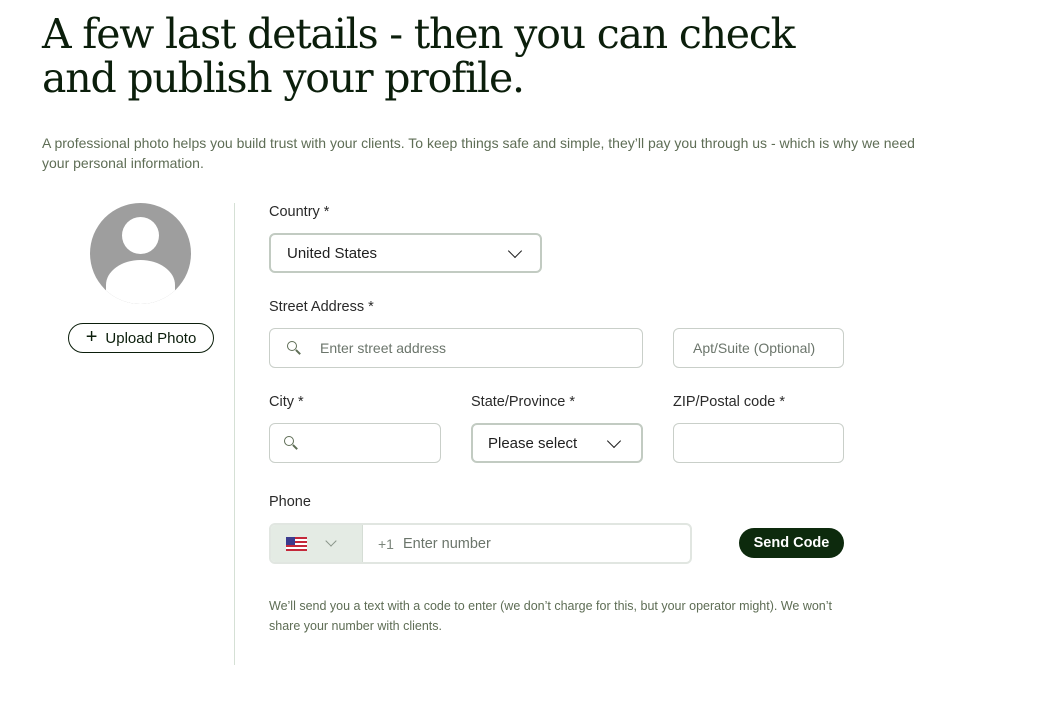  What do you see at coordinates (234, 434) in the screenshot?
I see `column-divider` at bounding box center [234, 434].